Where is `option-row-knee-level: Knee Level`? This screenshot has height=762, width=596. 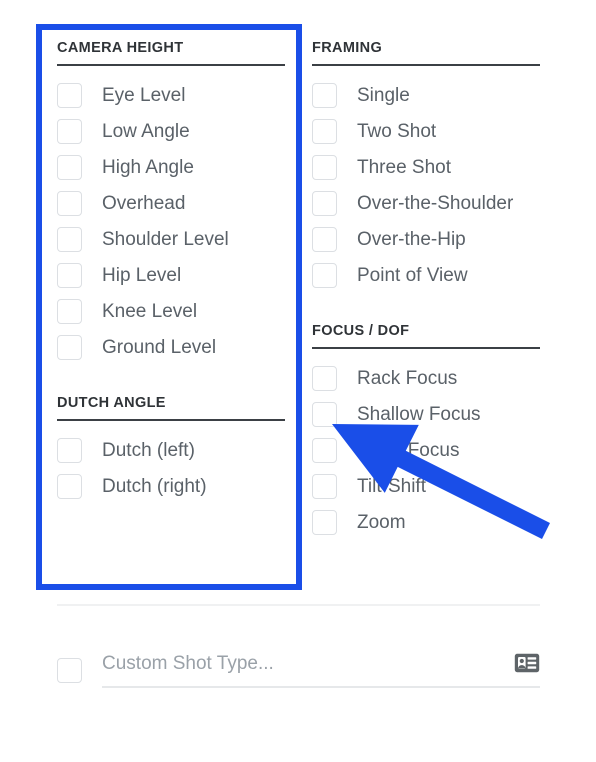 option-row-knee-level: Knee Level is located at coordinates (177, 311).